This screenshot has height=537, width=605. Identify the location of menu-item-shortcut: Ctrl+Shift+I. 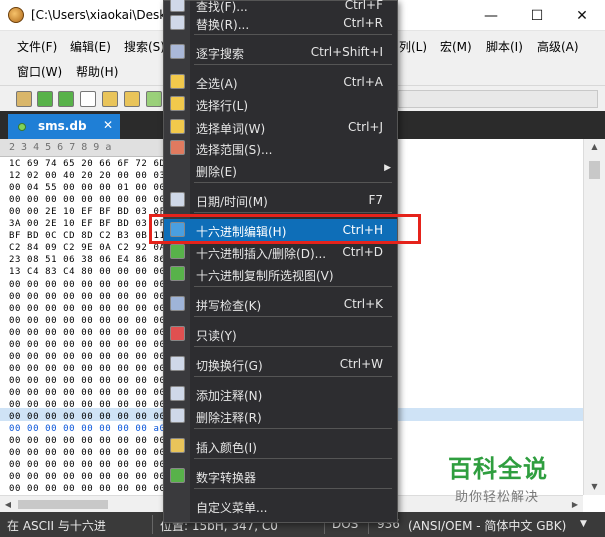
(346, 52).